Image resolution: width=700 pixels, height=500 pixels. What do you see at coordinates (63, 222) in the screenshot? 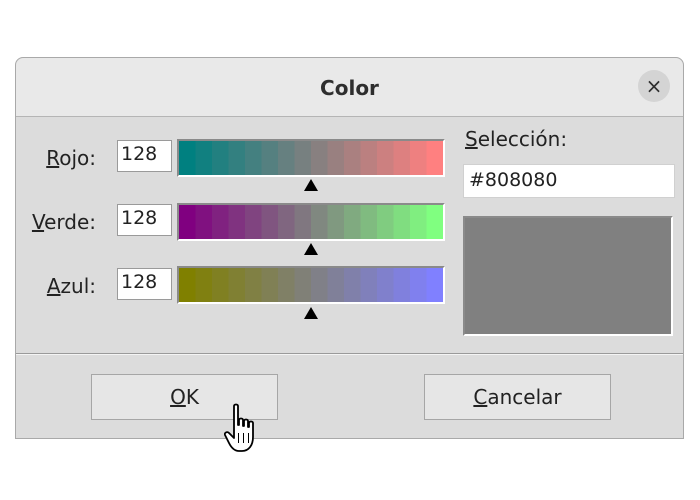
I see `green-label: Verde:` at bounding box center [63, 222].